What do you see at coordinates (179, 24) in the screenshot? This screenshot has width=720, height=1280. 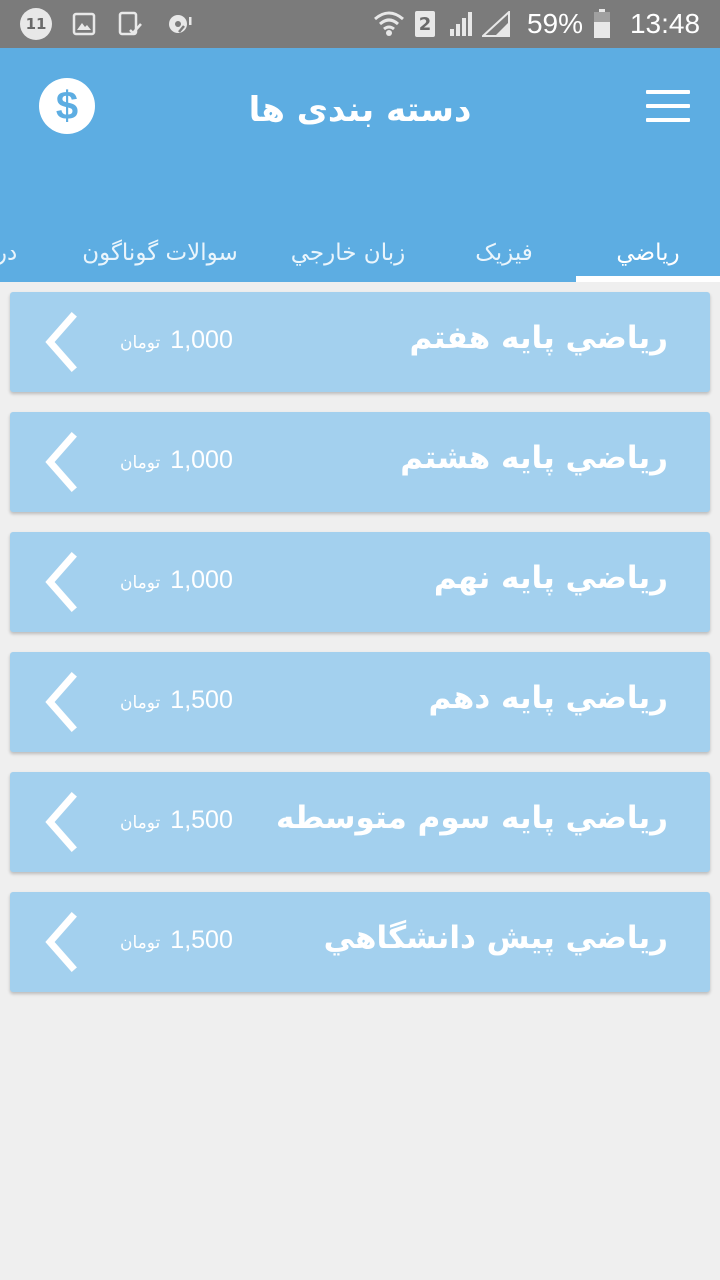 I see `cast-icon` at bounding box center [179, 24].